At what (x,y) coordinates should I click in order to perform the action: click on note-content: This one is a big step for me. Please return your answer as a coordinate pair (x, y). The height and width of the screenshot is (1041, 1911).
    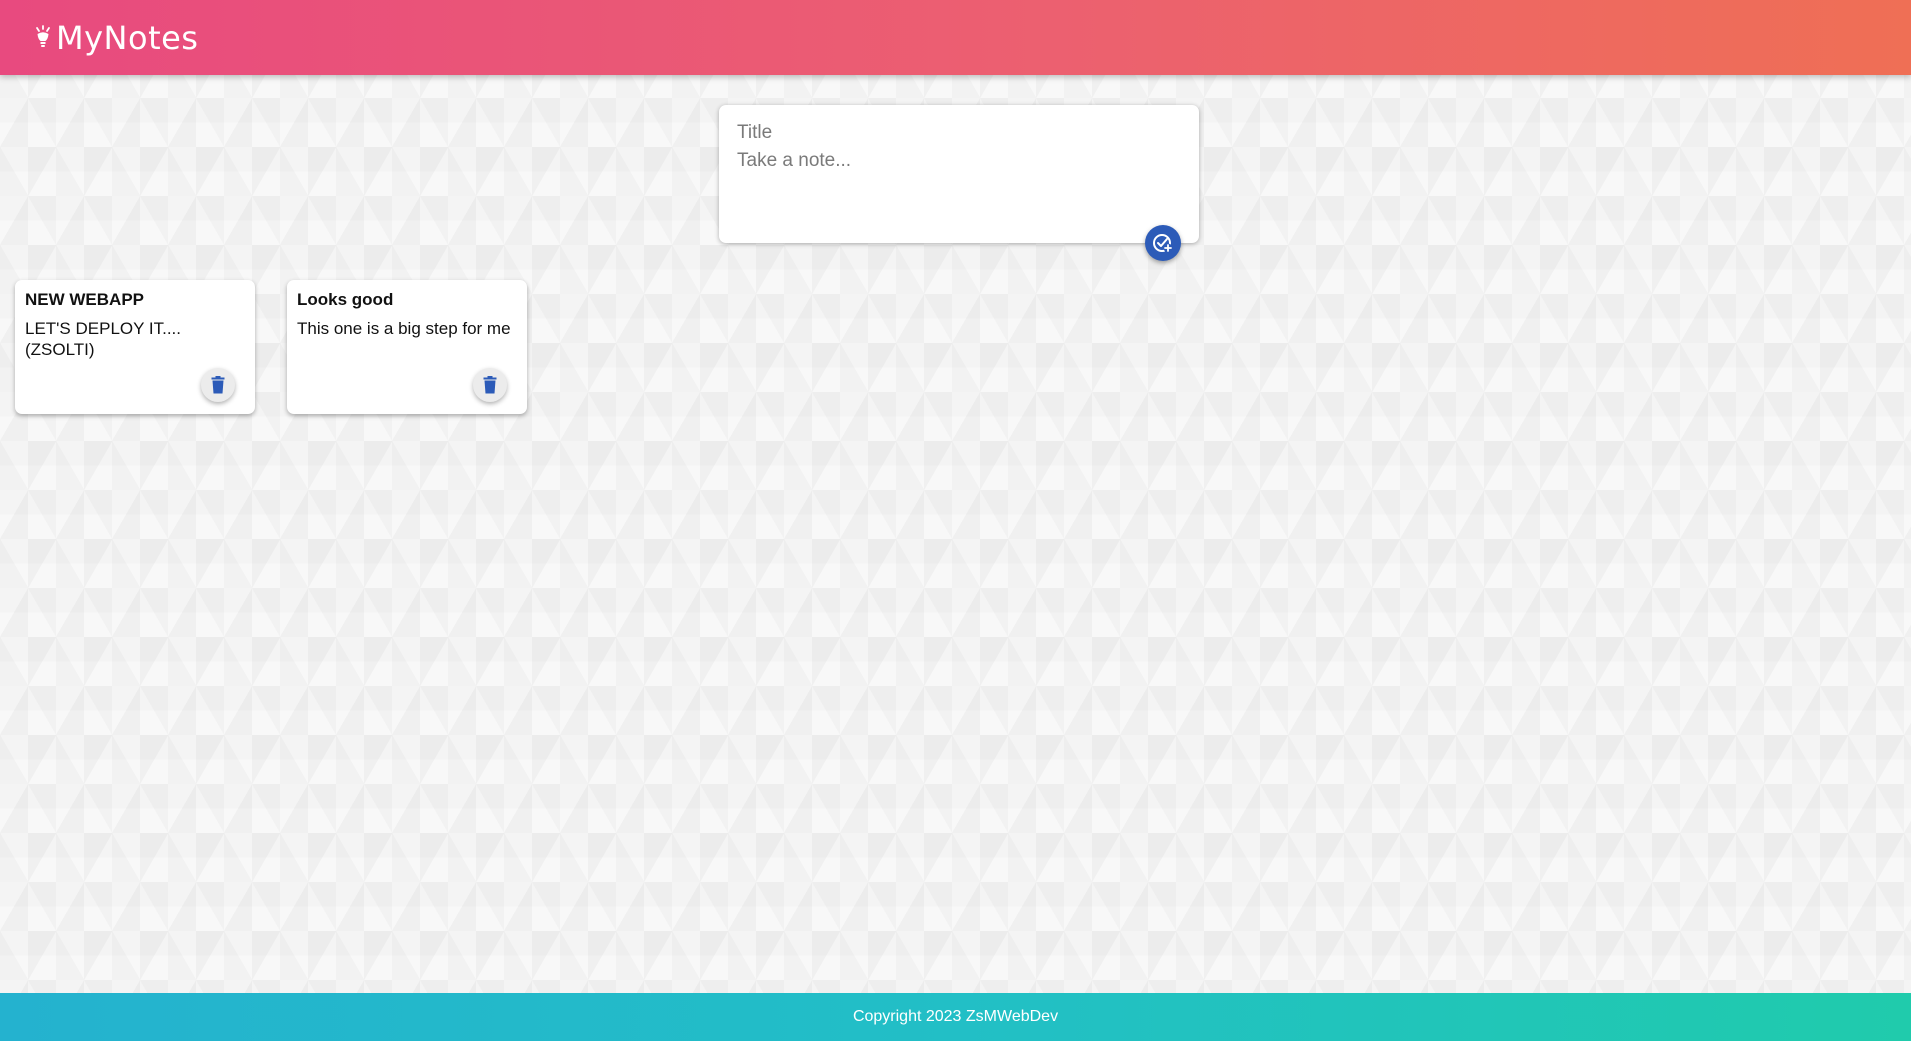
    Looking at the image, I should click on (404, 328).